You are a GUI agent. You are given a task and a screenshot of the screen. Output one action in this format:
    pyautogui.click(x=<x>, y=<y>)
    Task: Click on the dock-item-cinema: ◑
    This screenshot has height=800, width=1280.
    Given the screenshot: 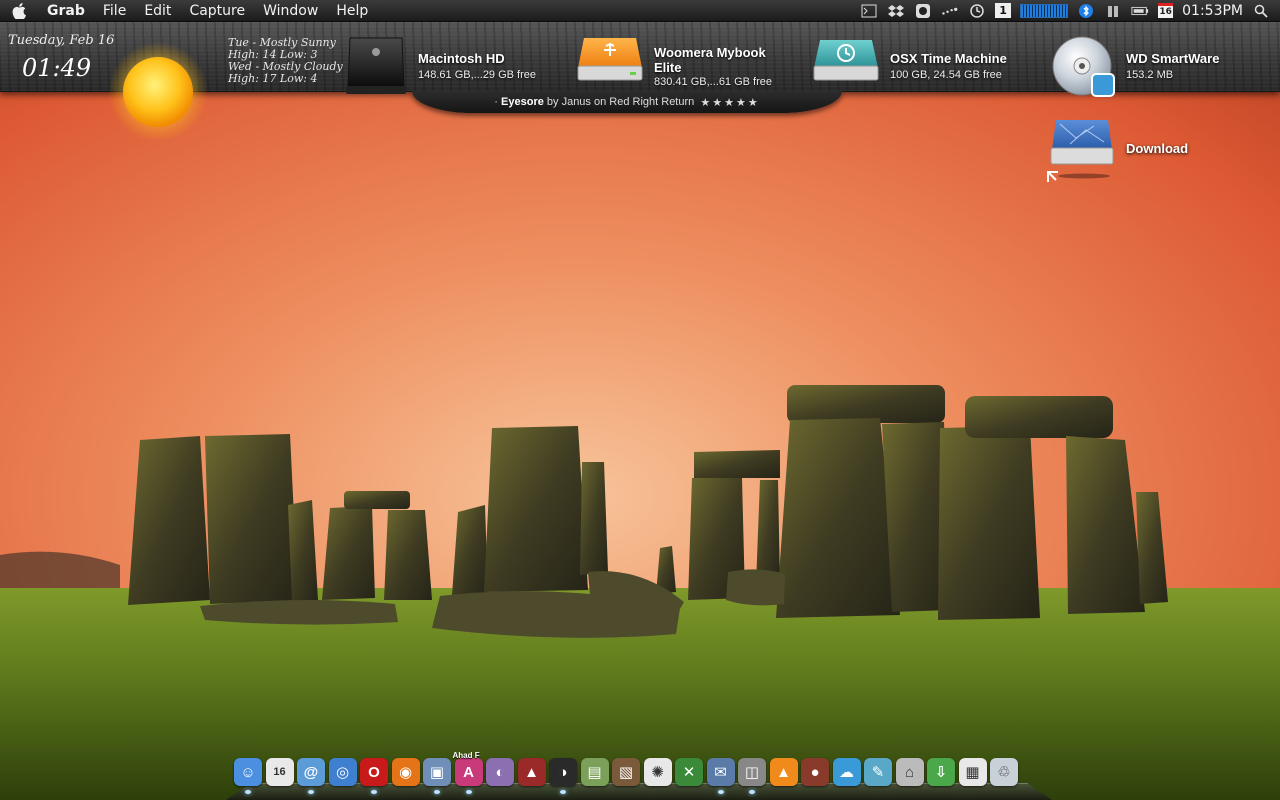 What is the action you would take?
    pyautogui.click(x=563, y=774)
    